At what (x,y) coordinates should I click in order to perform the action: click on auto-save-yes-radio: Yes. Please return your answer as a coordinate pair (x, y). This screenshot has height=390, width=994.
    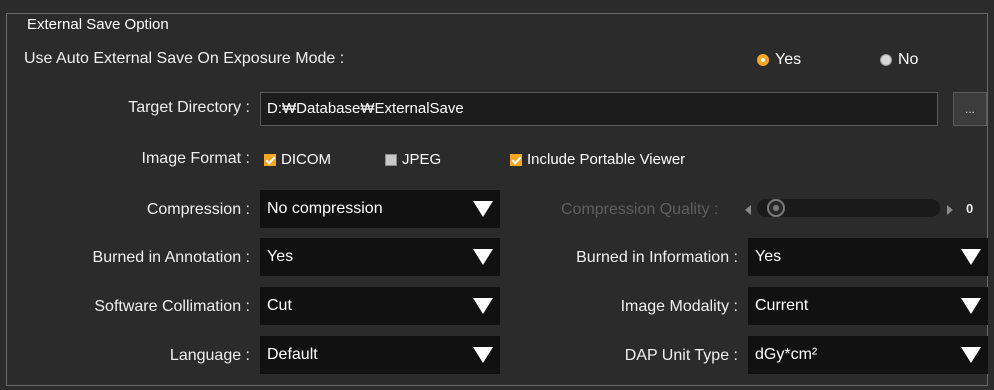
    Looking at the image, I should click on (779, 60).